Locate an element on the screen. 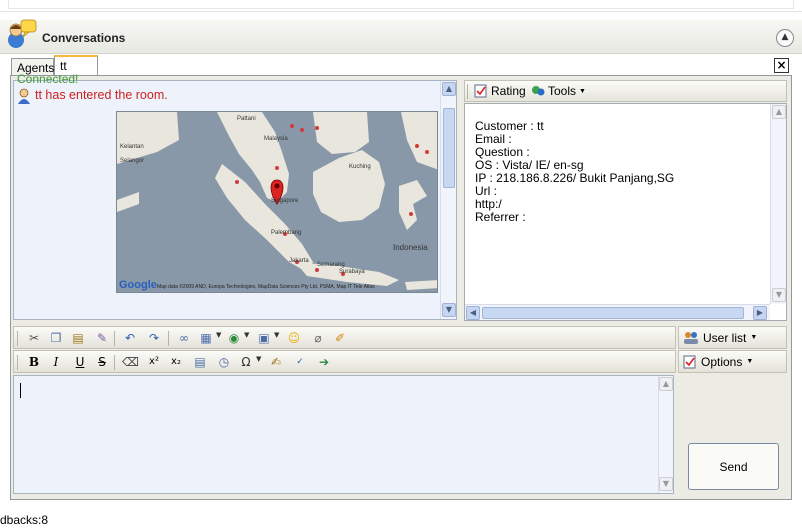 The height and width of the screenshot is (530, 802). emoticon-icon: ☺ is located at coordinates (294, 338).